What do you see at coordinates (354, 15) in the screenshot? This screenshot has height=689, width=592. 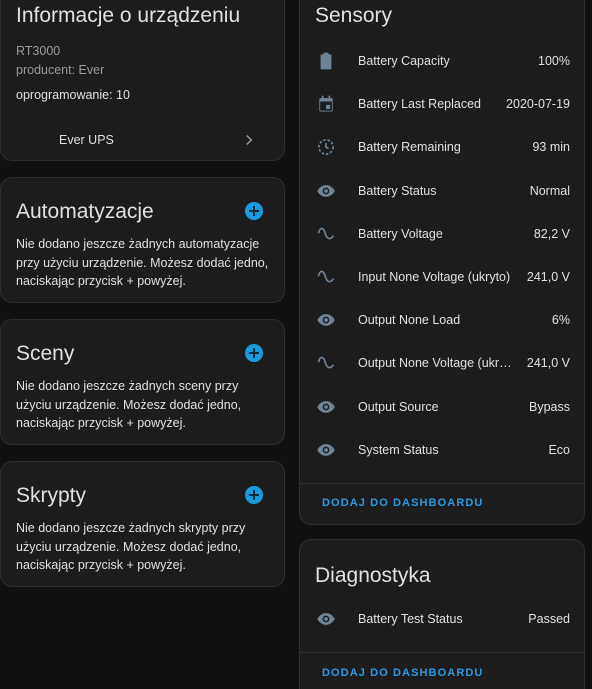 I see `sensors-title: Sensory` at bounding box center [354, 15].